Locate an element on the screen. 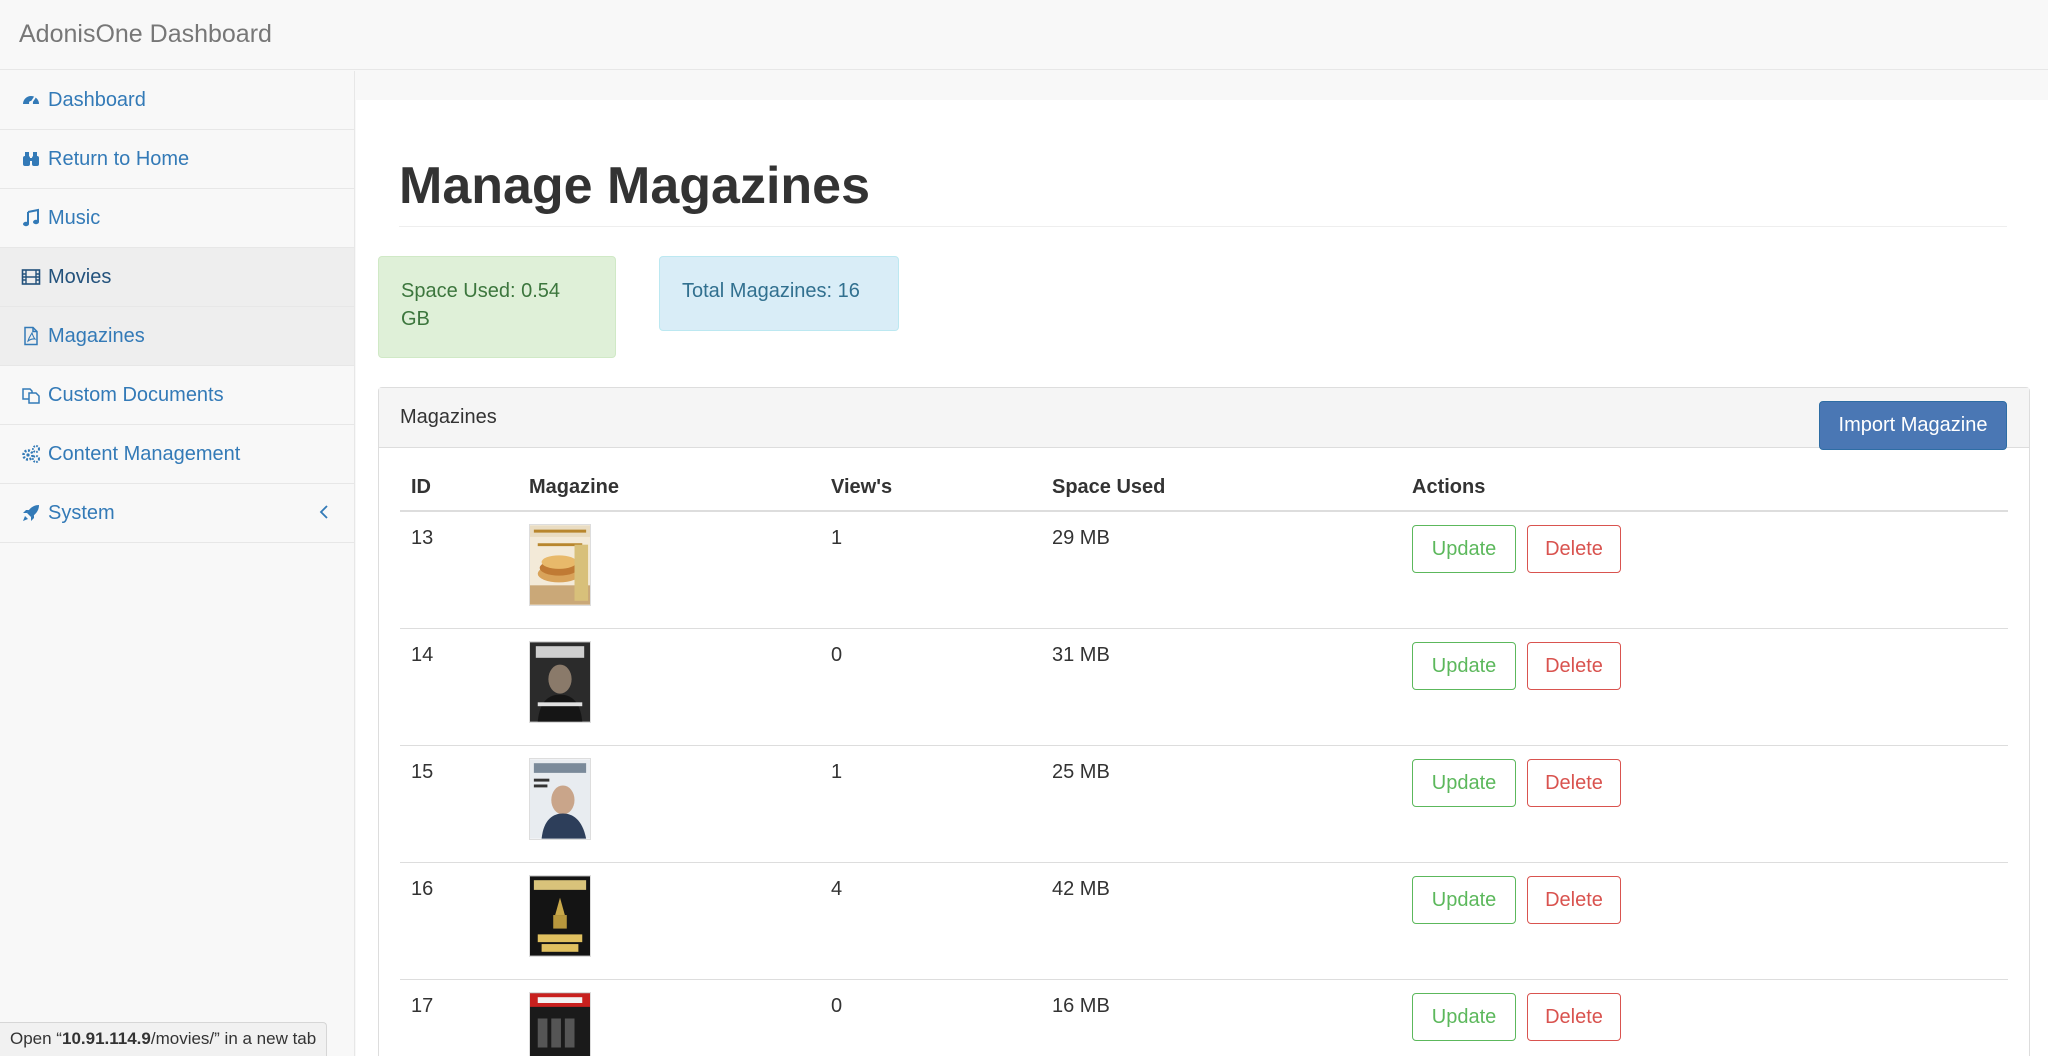 Image resolution: width=2048 pixels, height=1056 pixels. table-header: ID Magazine View's Space Used Actions is located at coordinates (1204, 490).